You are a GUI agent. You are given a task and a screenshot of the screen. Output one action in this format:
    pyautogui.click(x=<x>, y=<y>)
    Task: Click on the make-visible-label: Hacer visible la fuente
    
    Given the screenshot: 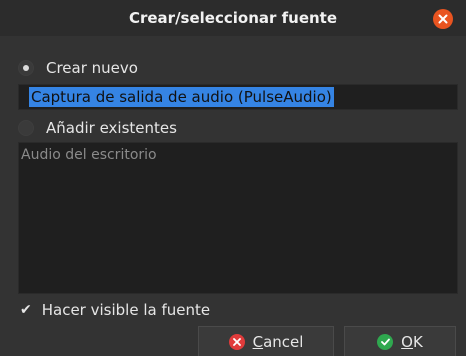 What is the action you would take?
    pyautogui.click(x=126, y=310)
    